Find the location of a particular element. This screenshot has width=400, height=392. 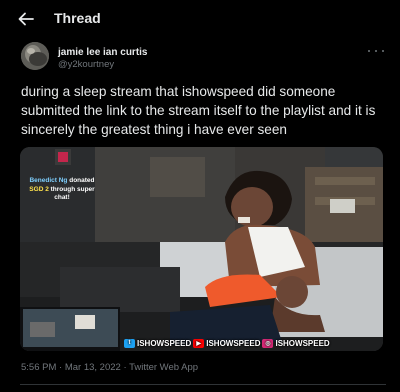

social-youtube: ISHOWSPEED is located at coordinates (233, 343).